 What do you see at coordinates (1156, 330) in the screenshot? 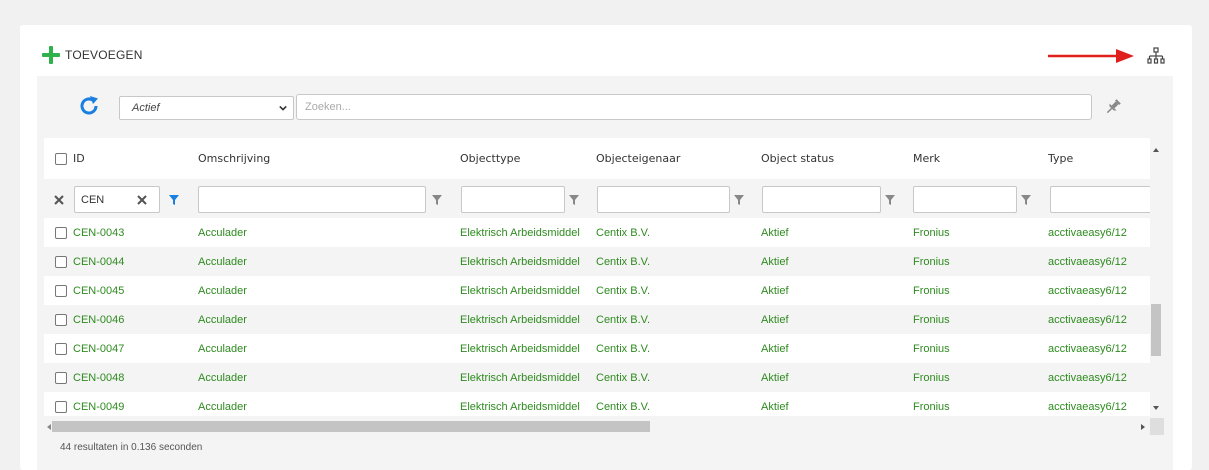
I see `vertical-scrollbar-thumb` at bounding box center [1156, 330].